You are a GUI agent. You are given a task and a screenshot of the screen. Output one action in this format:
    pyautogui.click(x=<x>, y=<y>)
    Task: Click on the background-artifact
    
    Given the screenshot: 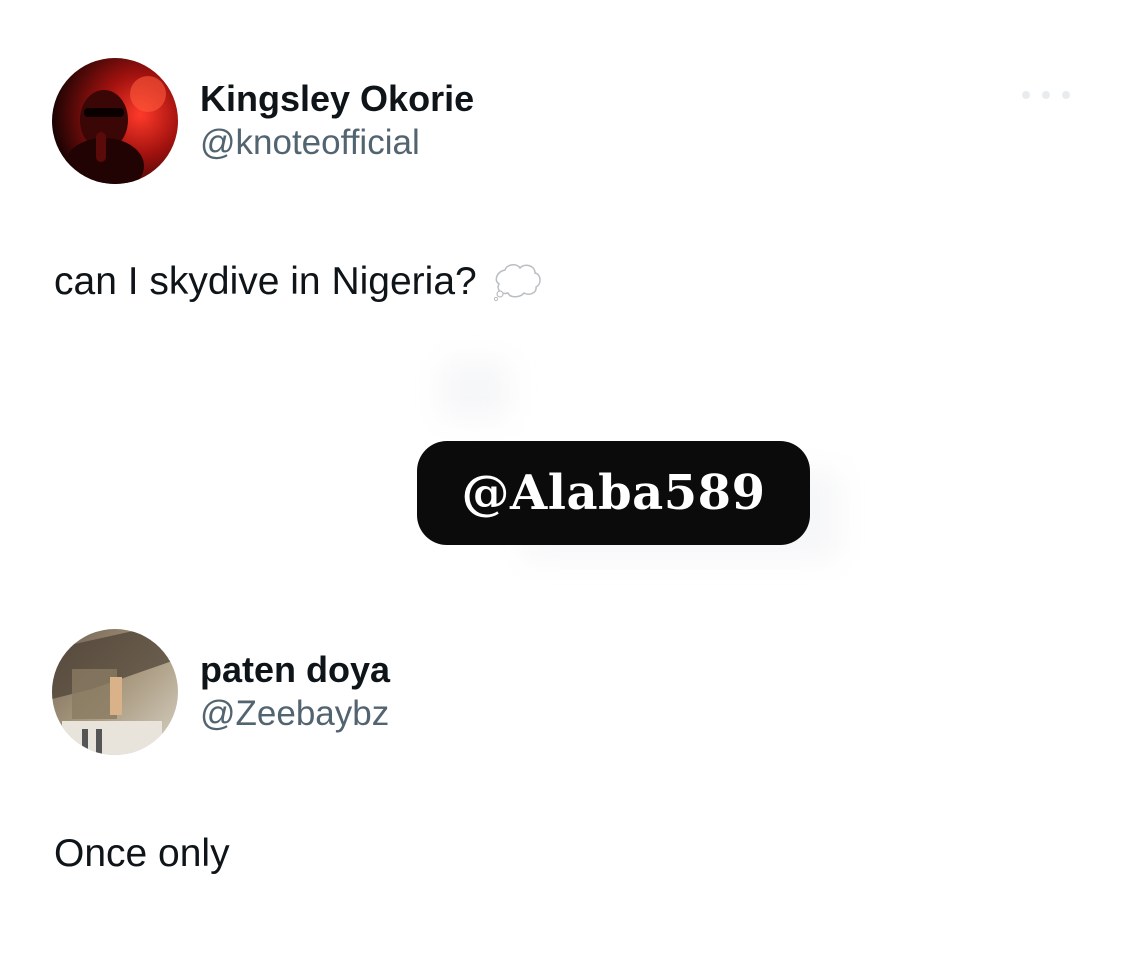 What is the action you would take?
    pyautogui.click(x=475, y=390)
    